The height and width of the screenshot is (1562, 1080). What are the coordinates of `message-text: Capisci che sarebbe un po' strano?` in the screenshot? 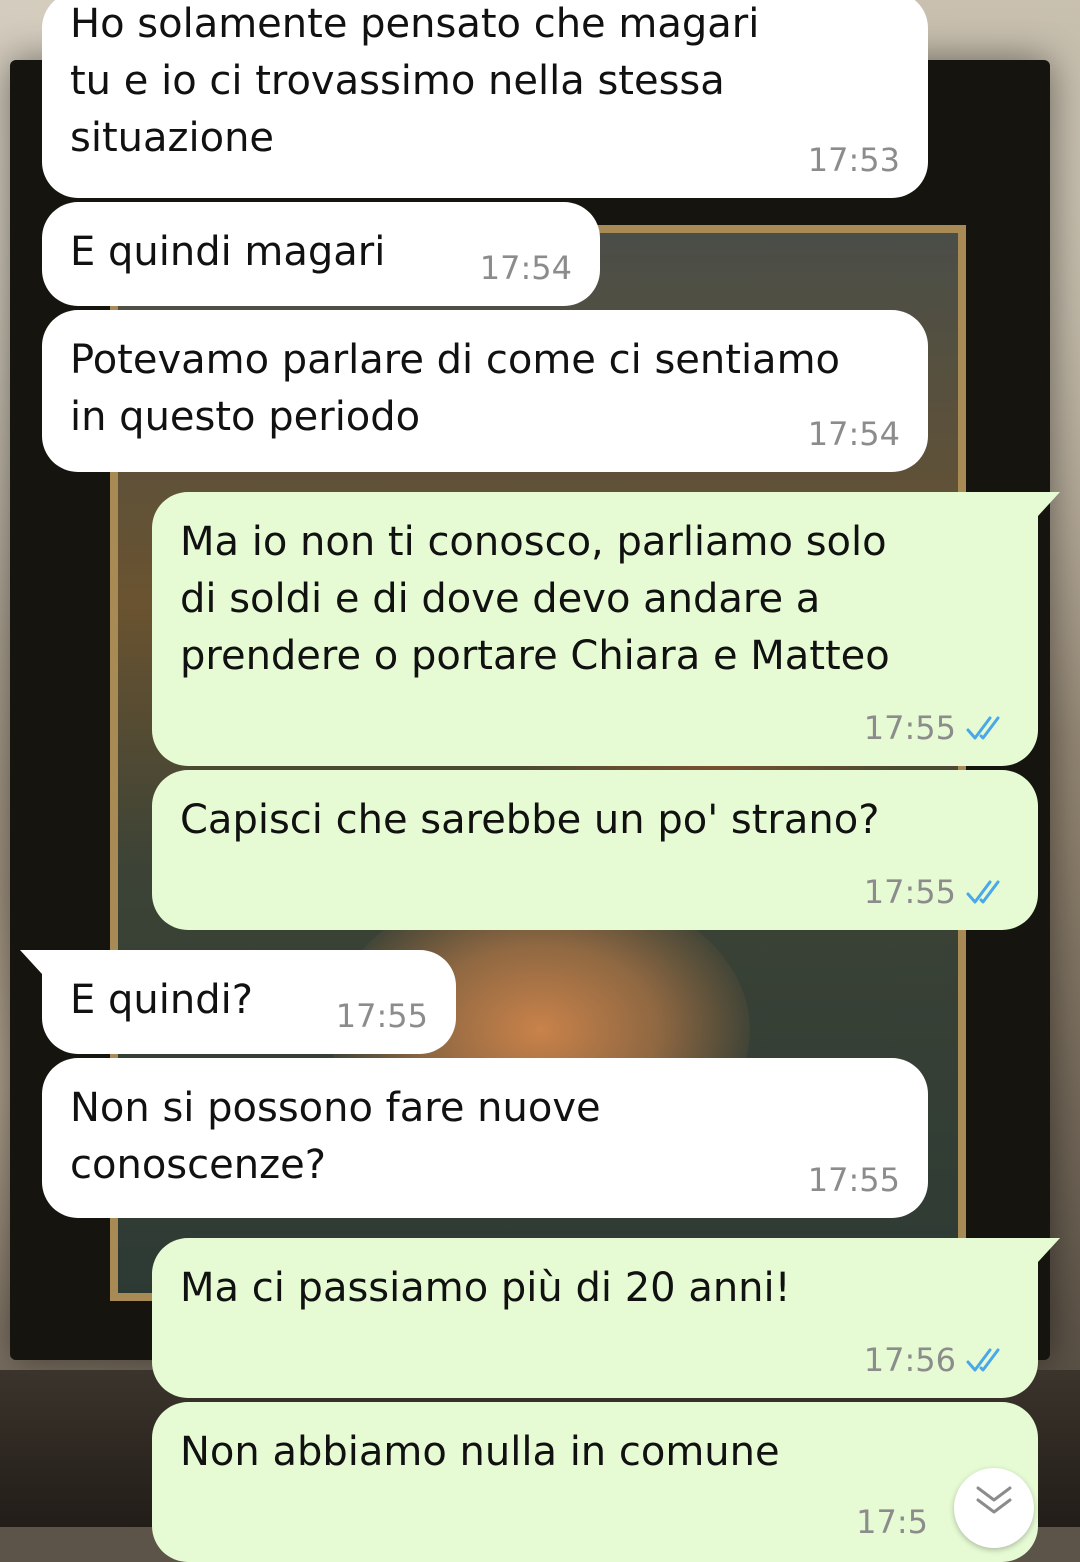 It's located at (530, 820).